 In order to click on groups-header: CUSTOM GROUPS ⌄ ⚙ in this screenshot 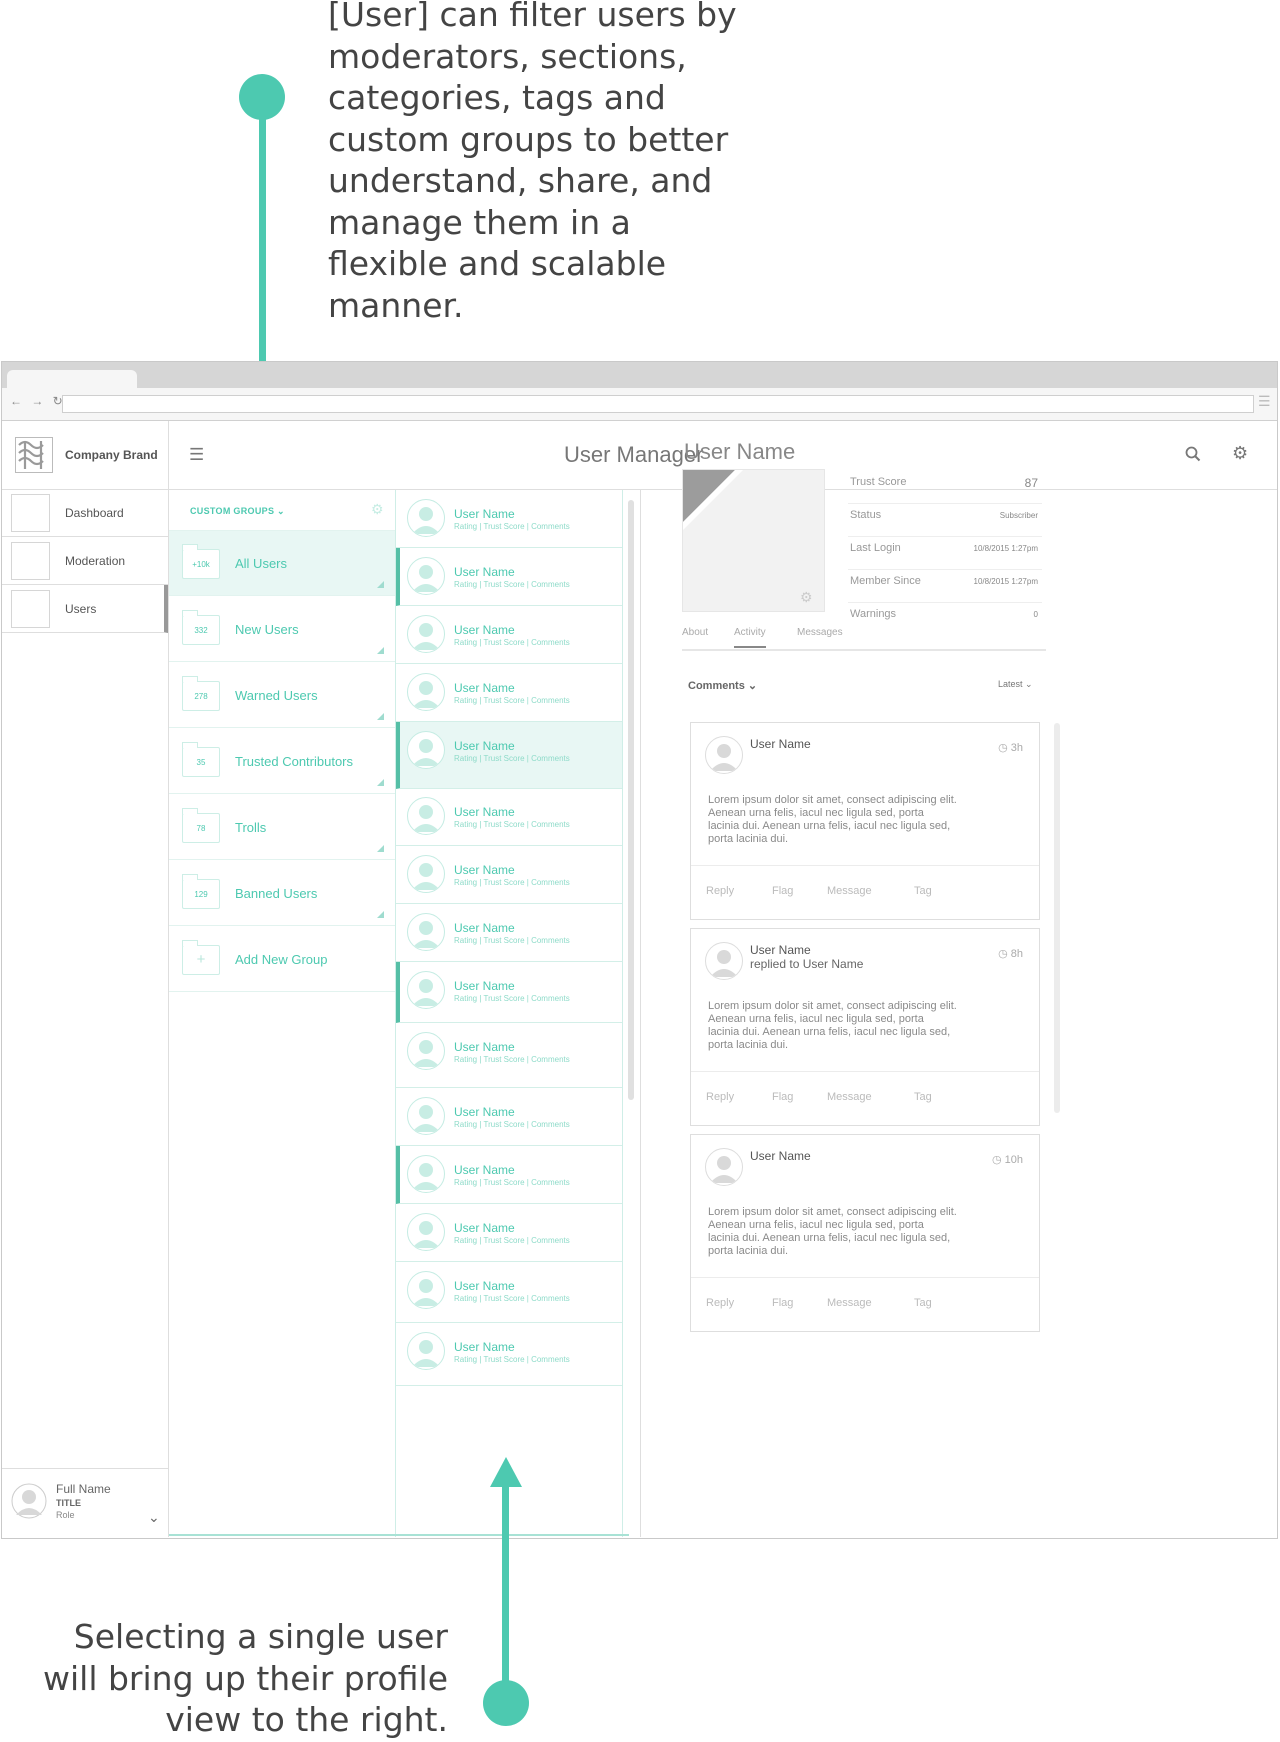, I will do `click(282, 510)`.